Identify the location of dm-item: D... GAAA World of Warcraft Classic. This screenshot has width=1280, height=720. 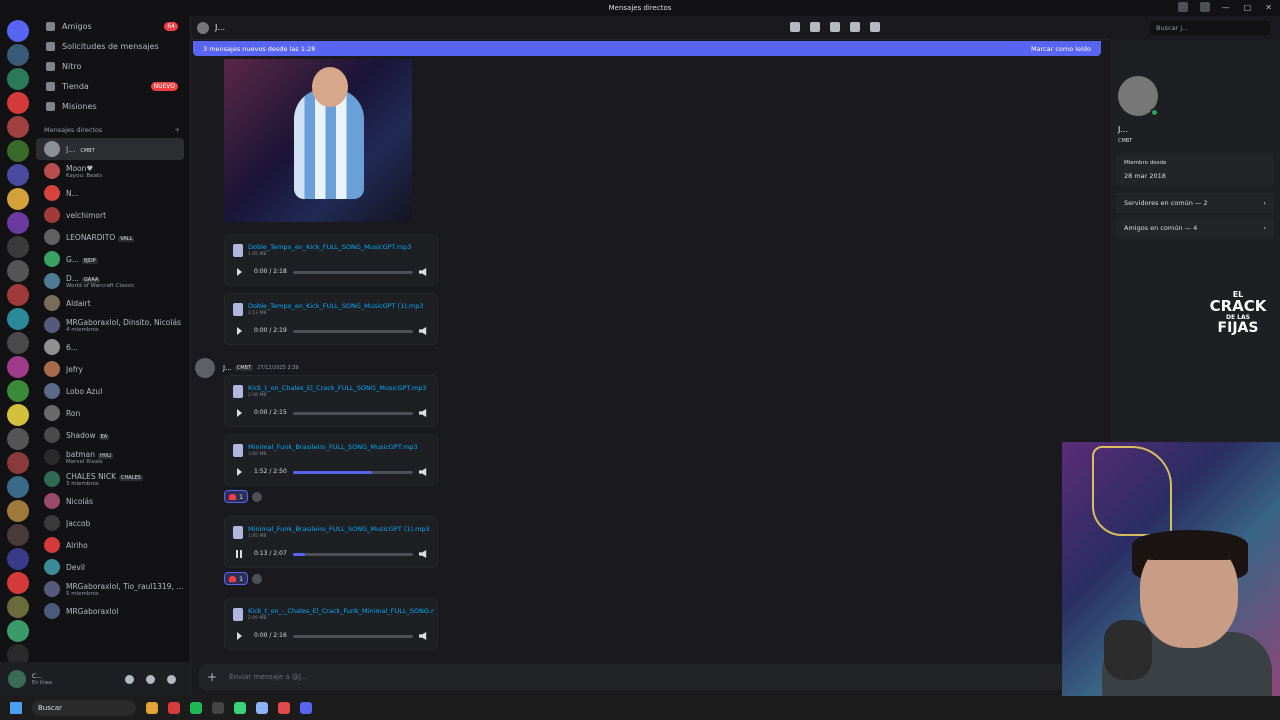
(113, 281).